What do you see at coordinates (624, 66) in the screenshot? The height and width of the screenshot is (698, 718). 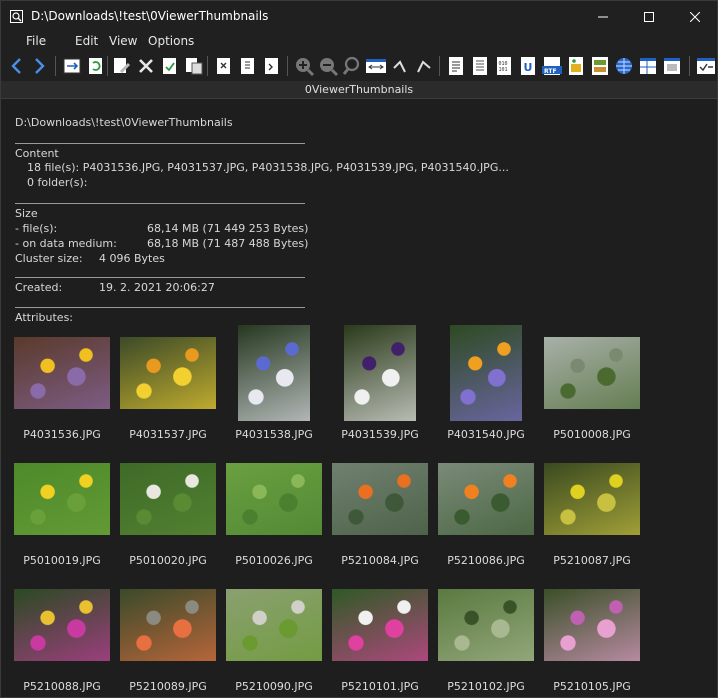 I see `web-icon` at bounding box center [624, 66].